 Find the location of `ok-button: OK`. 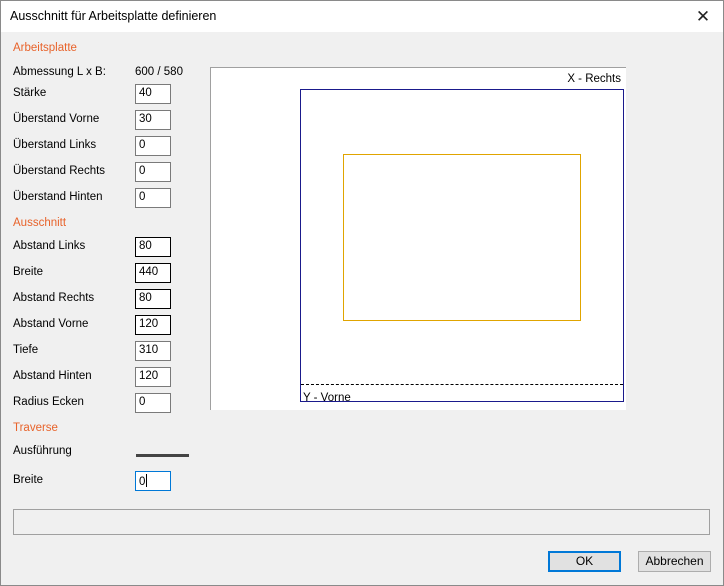

ok-button: OK is located at coordinates (584, 561).